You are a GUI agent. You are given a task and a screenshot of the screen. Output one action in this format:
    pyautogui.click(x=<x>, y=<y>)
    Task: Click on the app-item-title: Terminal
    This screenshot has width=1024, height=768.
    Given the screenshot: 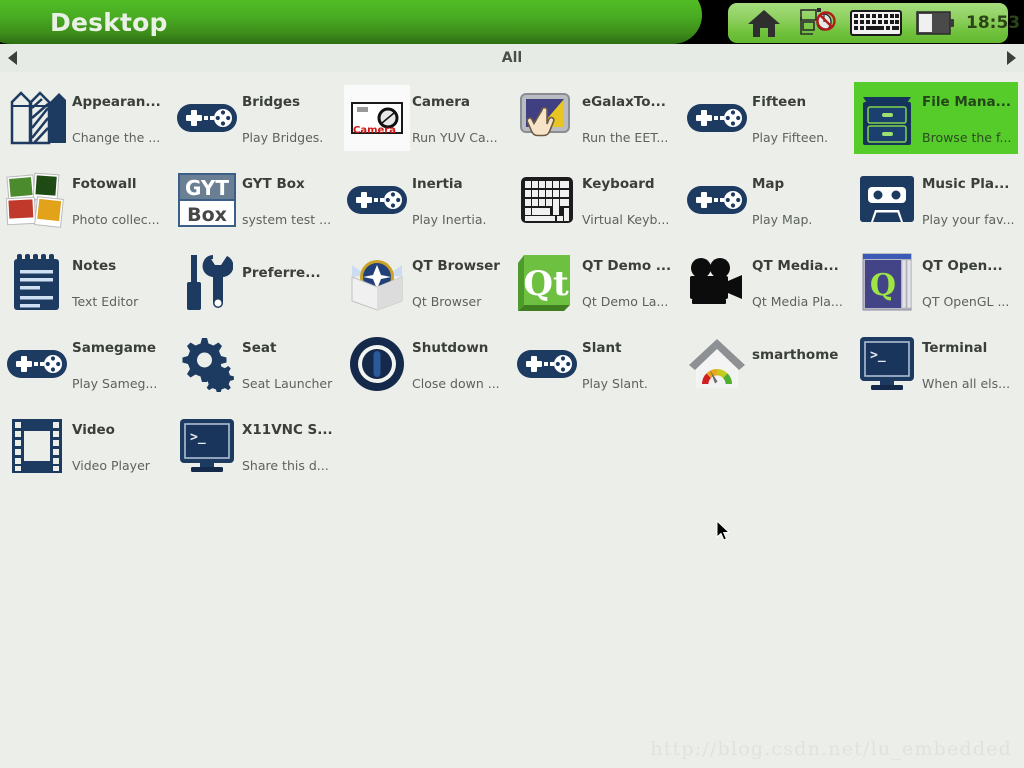 What is the action you would take?
    pyautogui.click(x=955, y=347)
    